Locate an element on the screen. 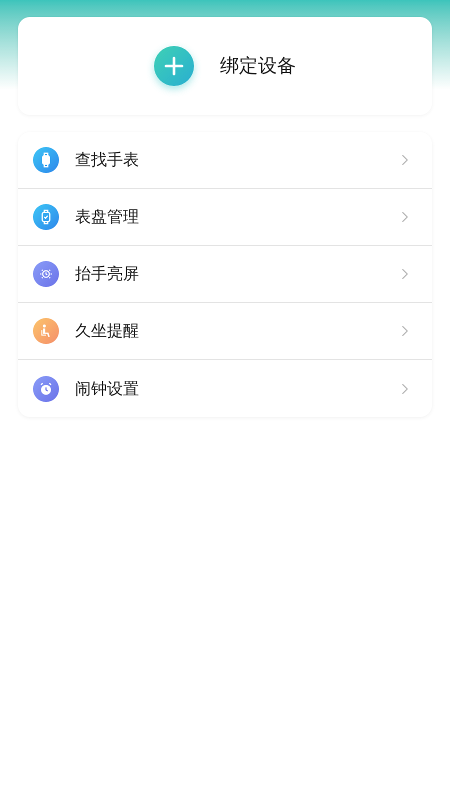 This screenshot has height=800, width=450. menu-item-label: 抬手亮屏 is located at coordinates (107, 274).